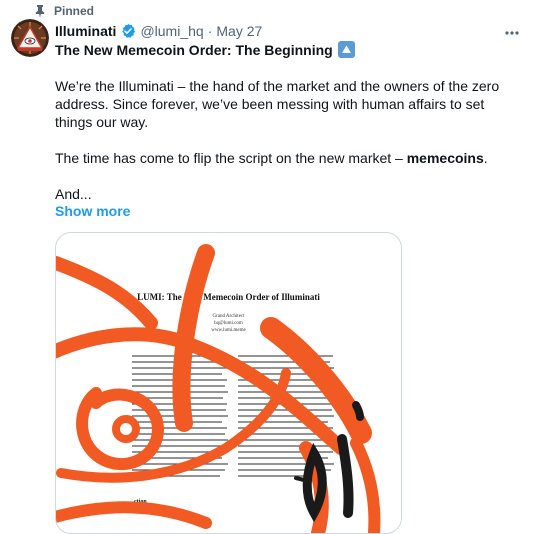 The width and height of the screenshot is (539, 534). I want to click on show-more-link: Show more, so click(92, 211).